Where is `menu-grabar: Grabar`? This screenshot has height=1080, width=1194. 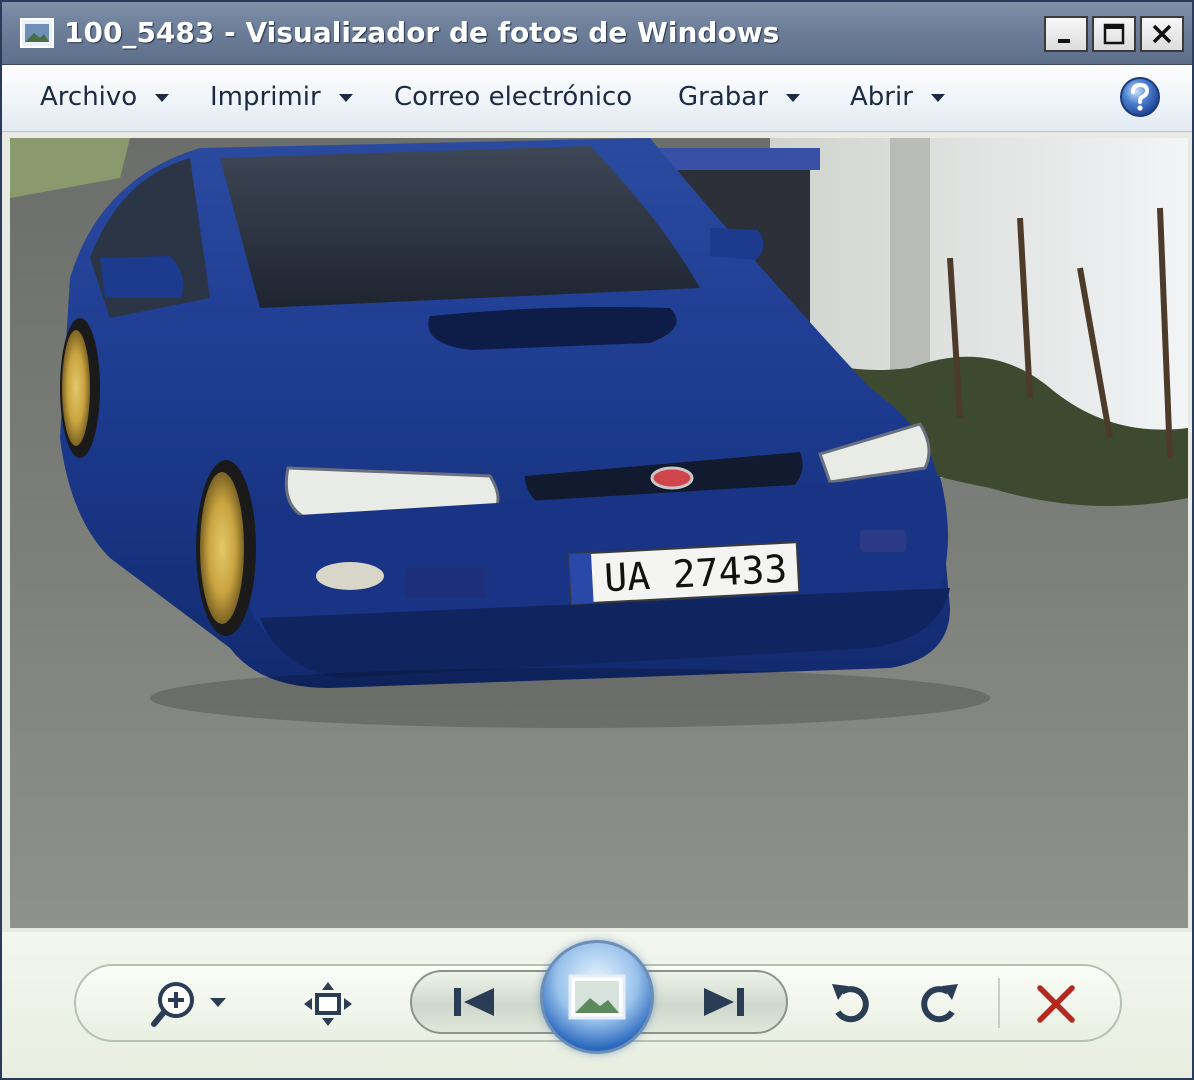 menu-grabar: Grabar is located at coordinates (739, 97).